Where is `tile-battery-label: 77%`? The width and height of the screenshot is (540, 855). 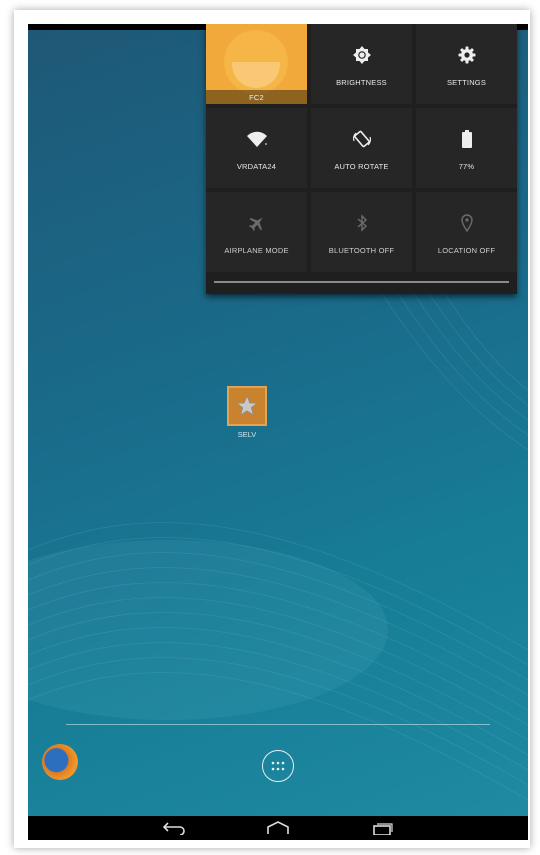
tile-battery-label: 77% is located at coordinates (466, 166).